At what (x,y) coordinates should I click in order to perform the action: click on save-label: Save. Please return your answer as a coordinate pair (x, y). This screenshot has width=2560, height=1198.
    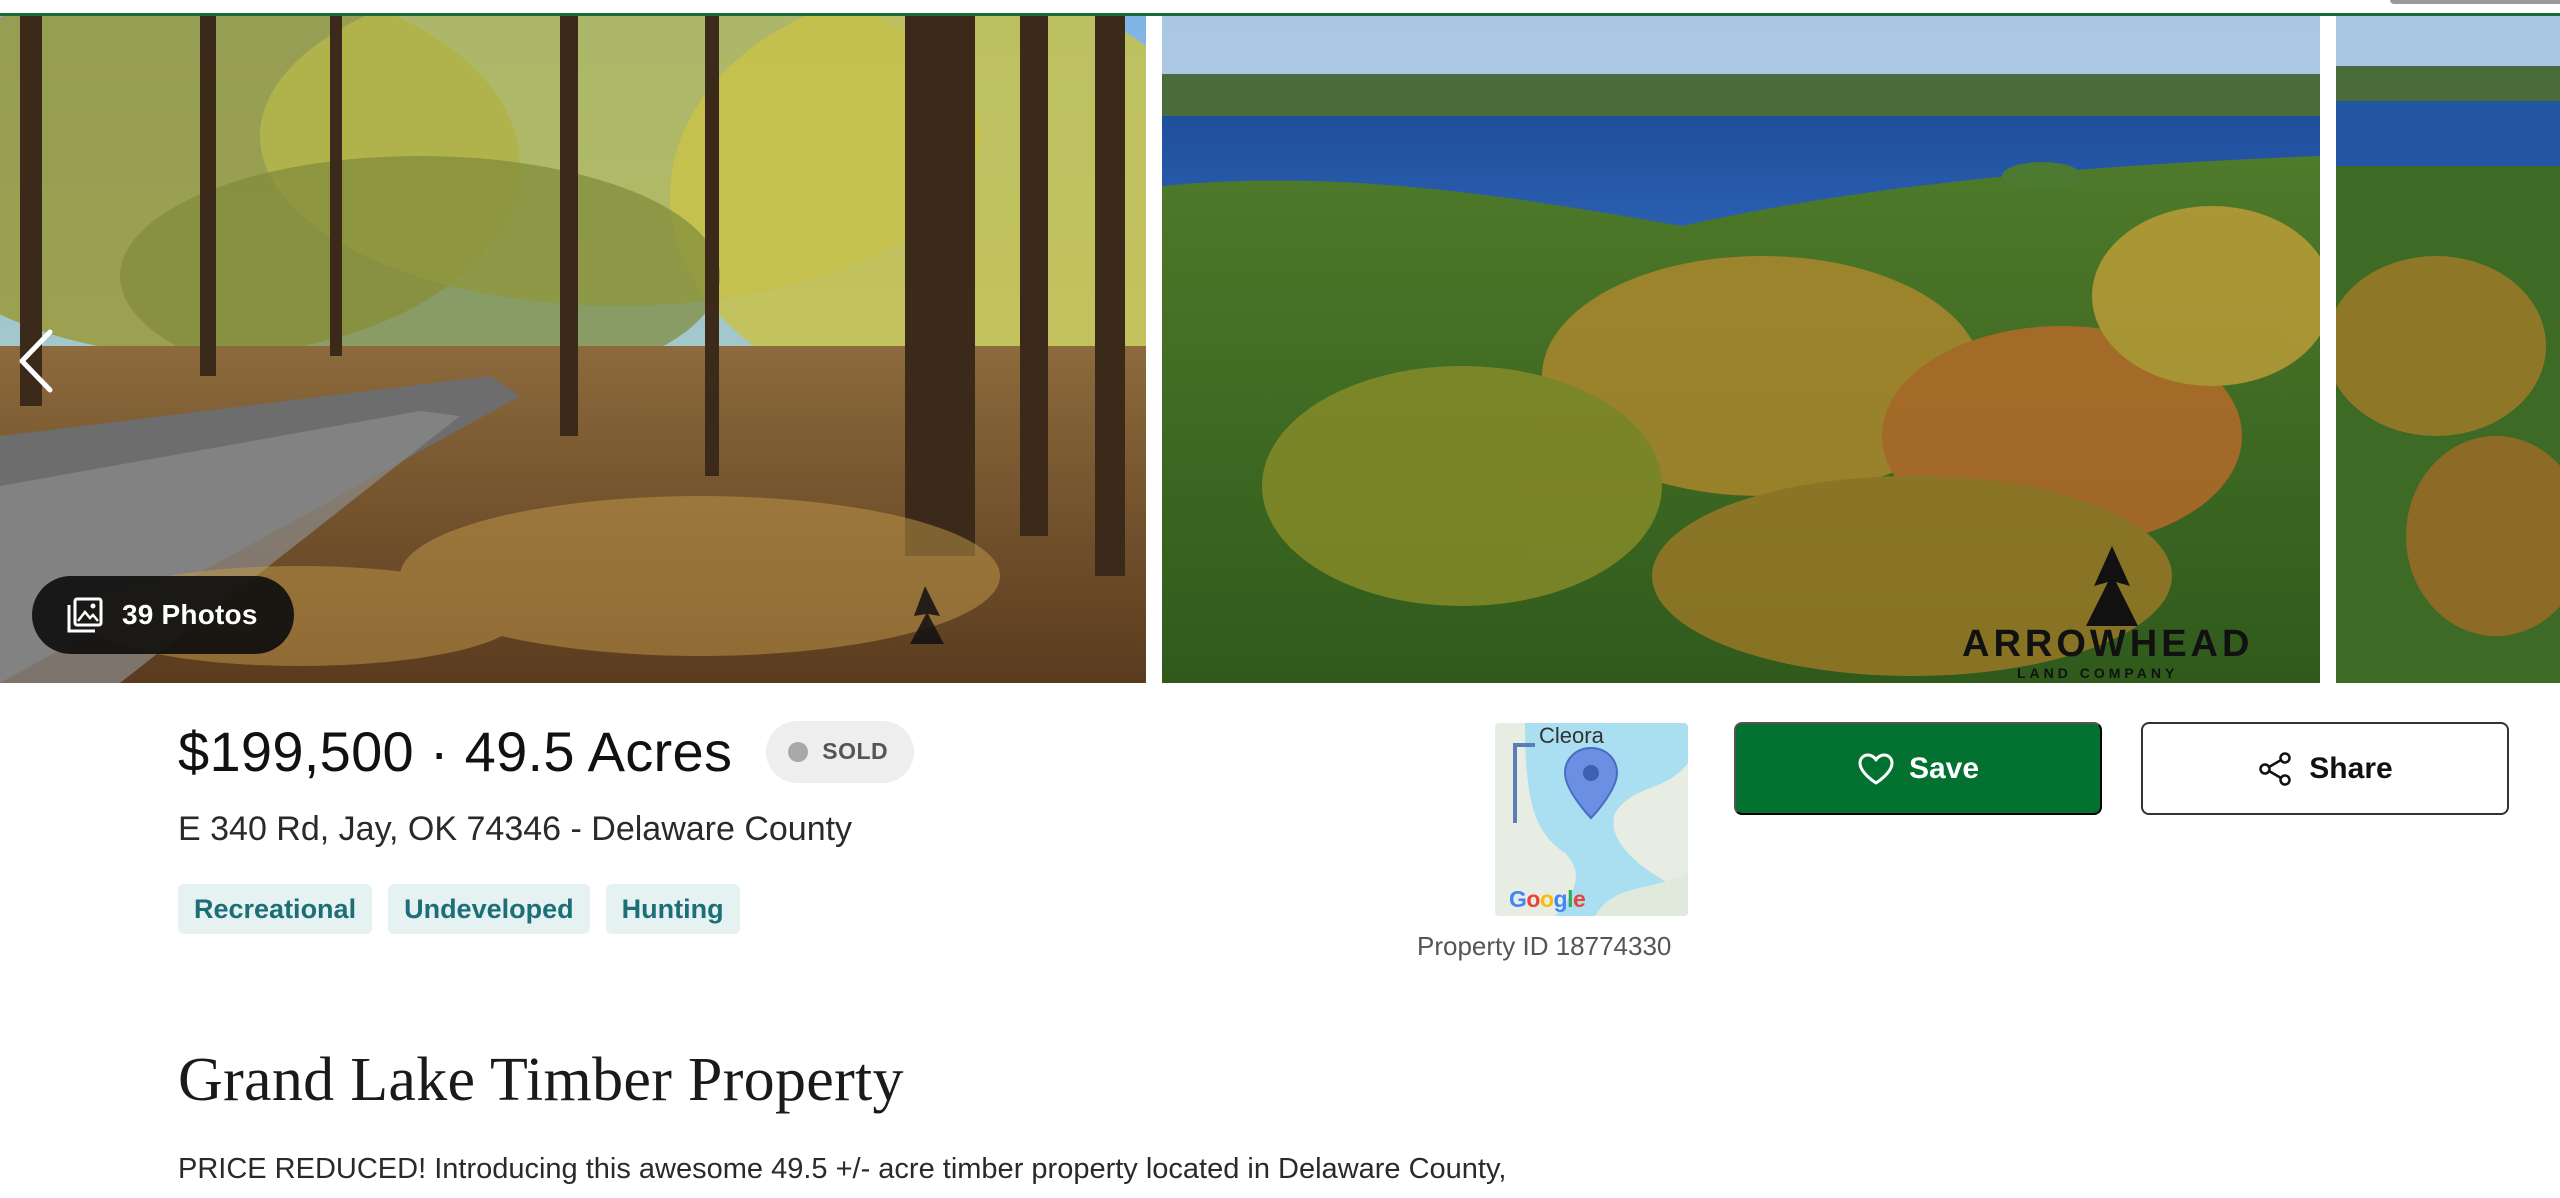
    Looking at the image, I should click on (1944, 768).